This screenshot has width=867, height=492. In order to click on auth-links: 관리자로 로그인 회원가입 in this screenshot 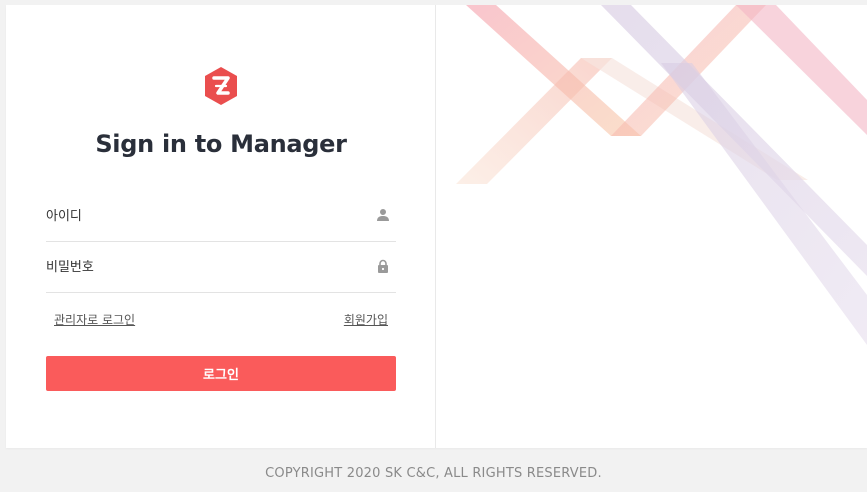, I will do `click(221, 320)`.